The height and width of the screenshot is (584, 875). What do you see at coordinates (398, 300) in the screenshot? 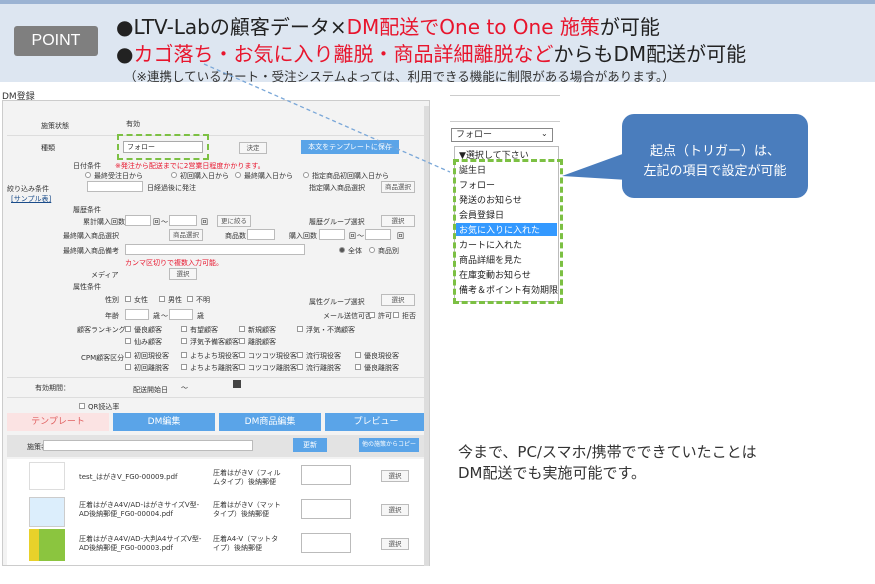
I see `attr-group-button: 選択` at bounding box center [398, 300].